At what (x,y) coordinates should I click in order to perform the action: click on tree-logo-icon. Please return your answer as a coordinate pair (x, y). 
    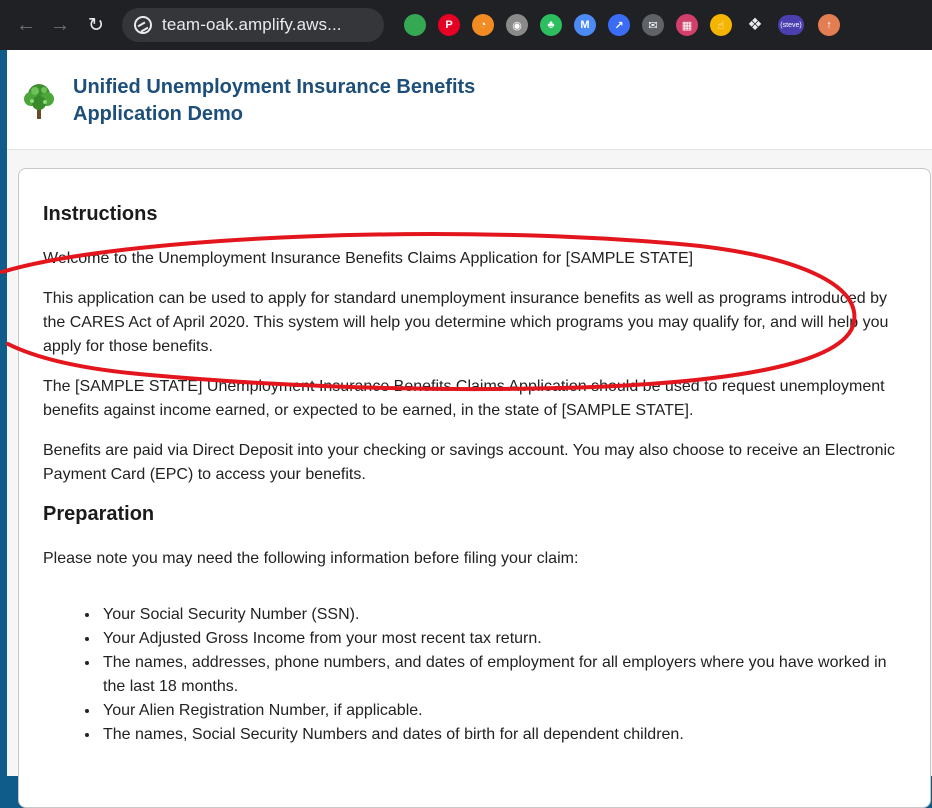
    Looking at the image, I should click on (39, 101).